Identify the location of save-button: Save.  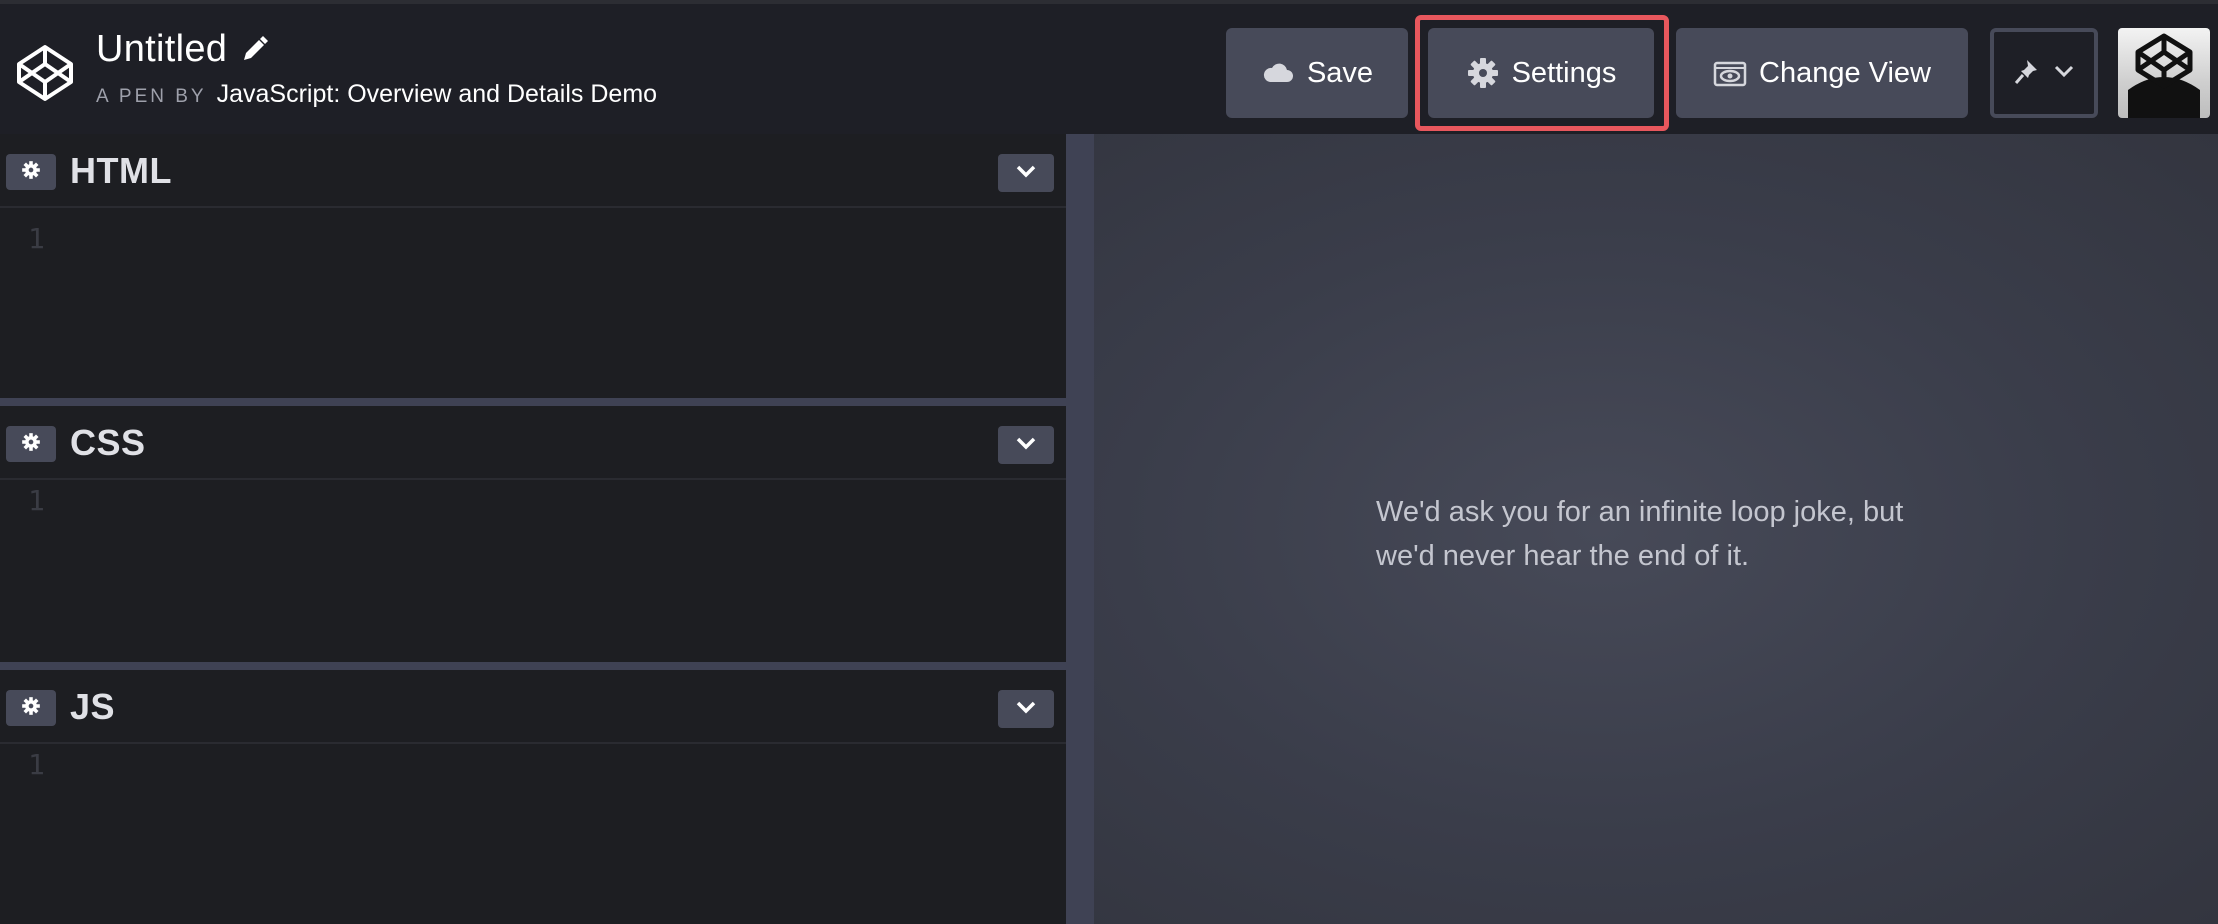
(1317, 73).